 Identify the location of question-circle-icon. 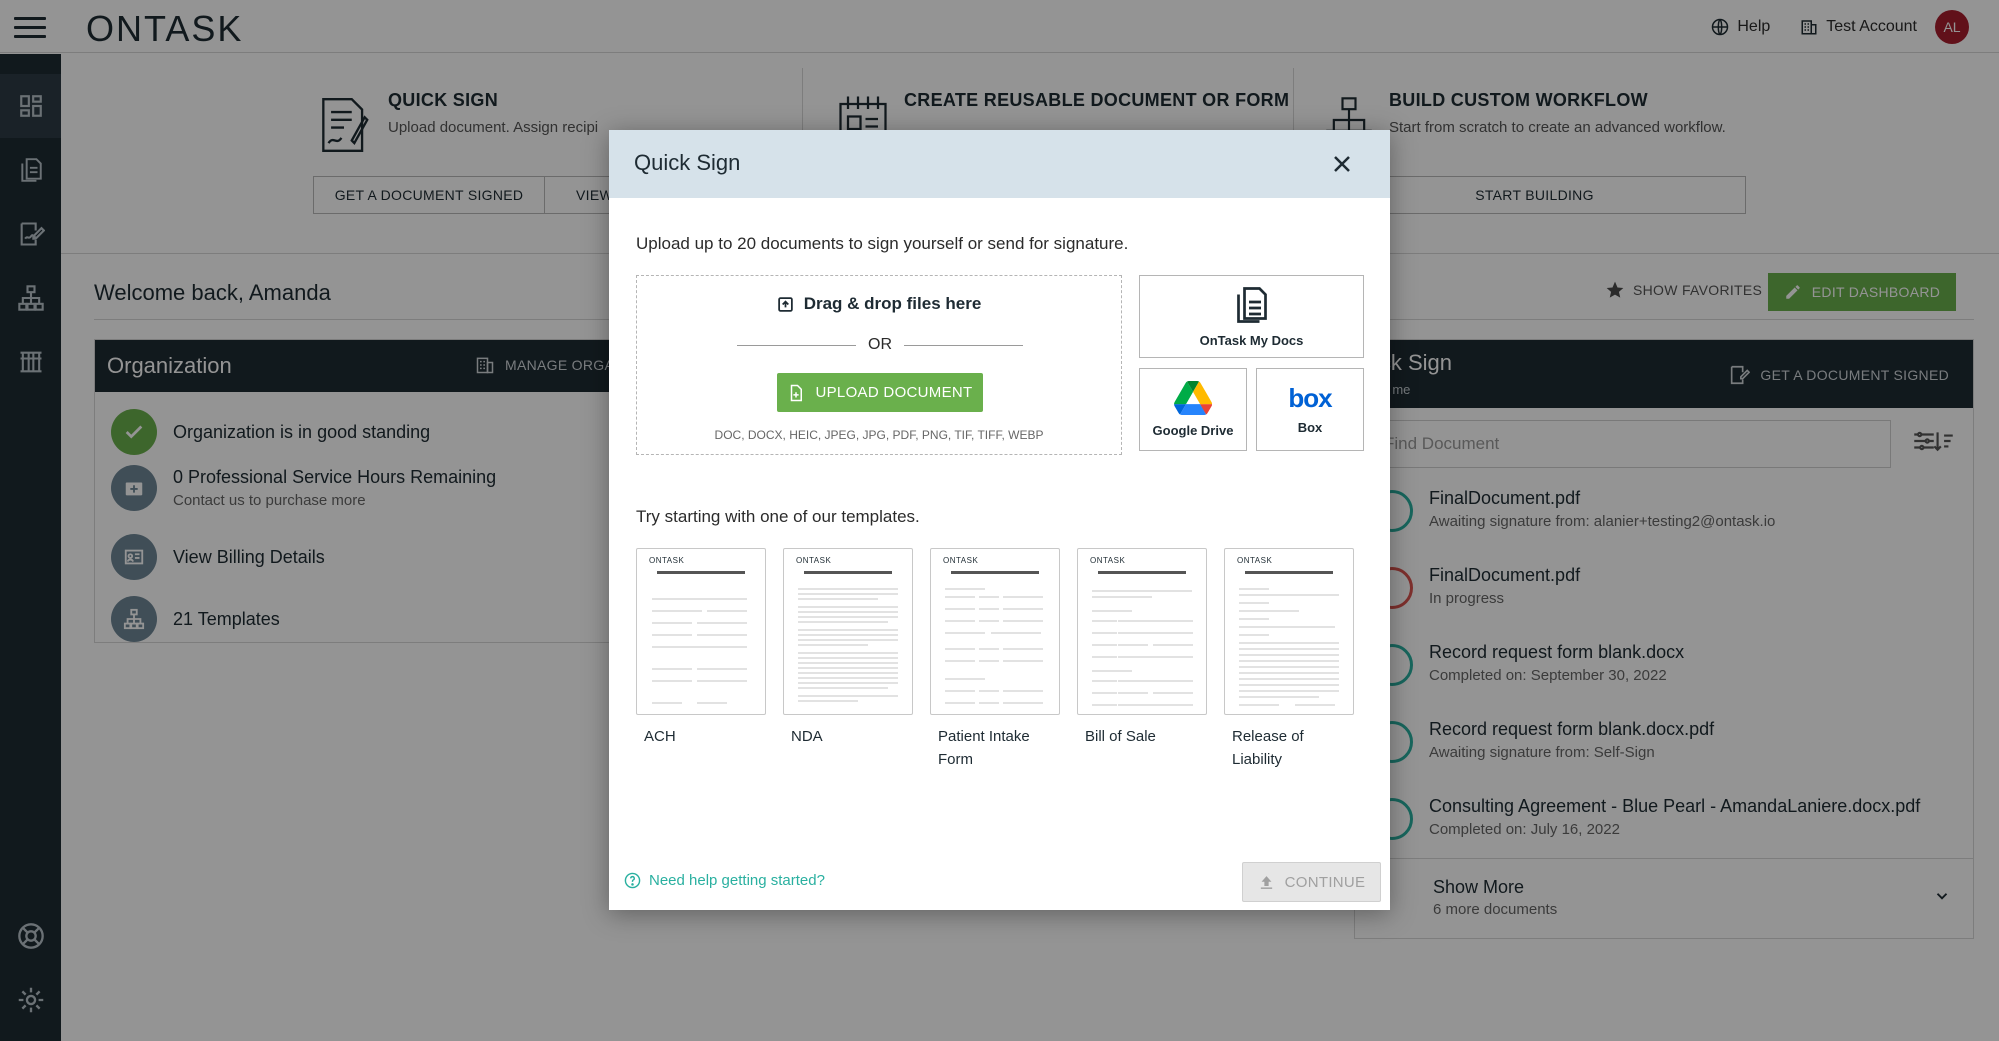
(632, 880).